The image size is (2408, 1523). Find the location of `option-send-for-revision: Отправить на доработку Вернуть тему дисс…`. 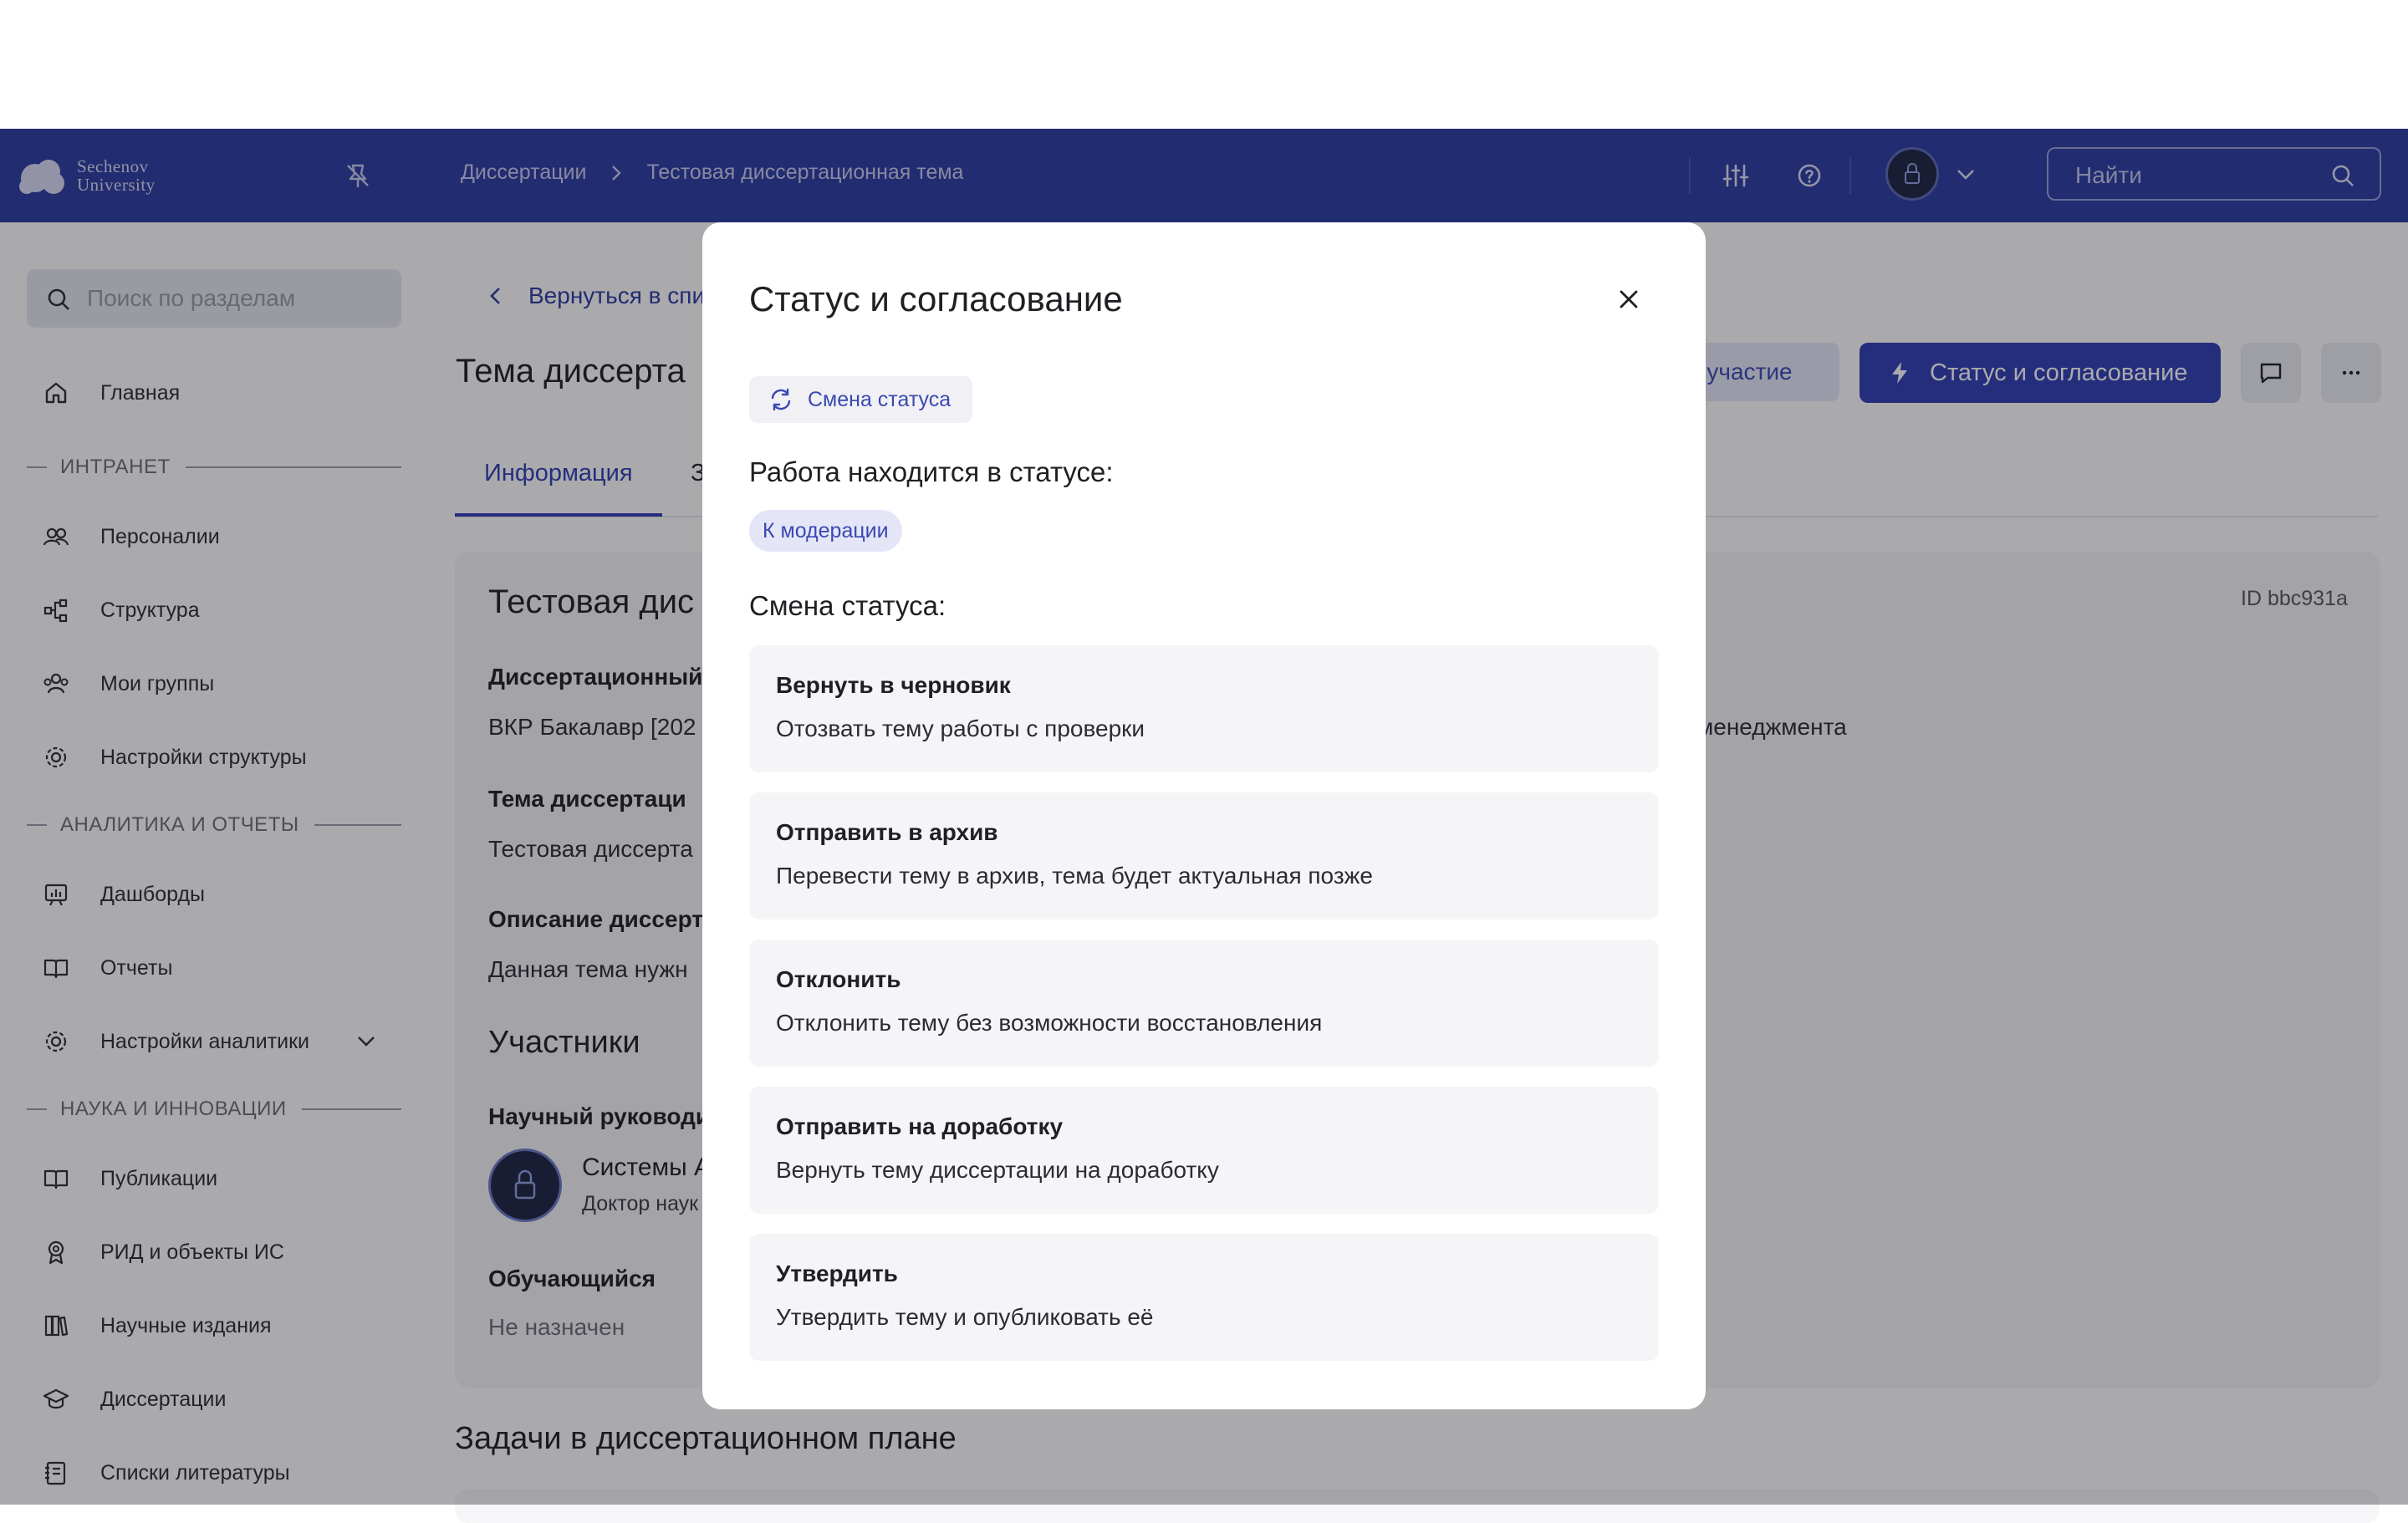

option-send-for-revision: Отправить на доработку Вернуть тему дисс… is located at coordinates (1204, 1150).